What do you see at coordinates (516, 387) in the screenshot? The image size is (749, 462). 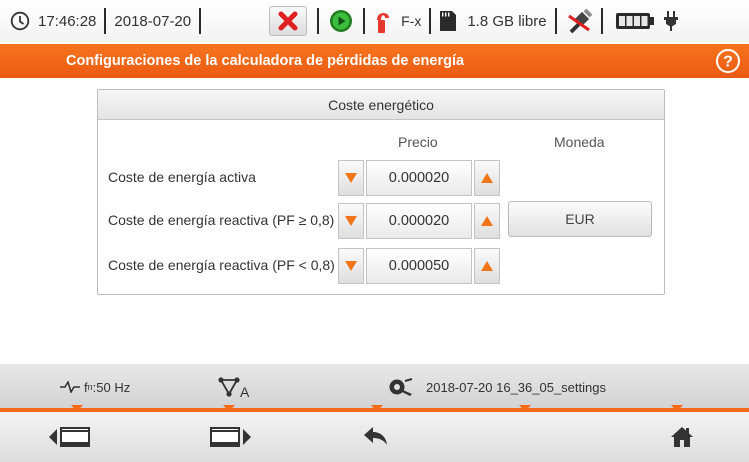 I see `settings-file-name: 2018-07-20 16_36_05_settings` at bounding box center [516, 387].